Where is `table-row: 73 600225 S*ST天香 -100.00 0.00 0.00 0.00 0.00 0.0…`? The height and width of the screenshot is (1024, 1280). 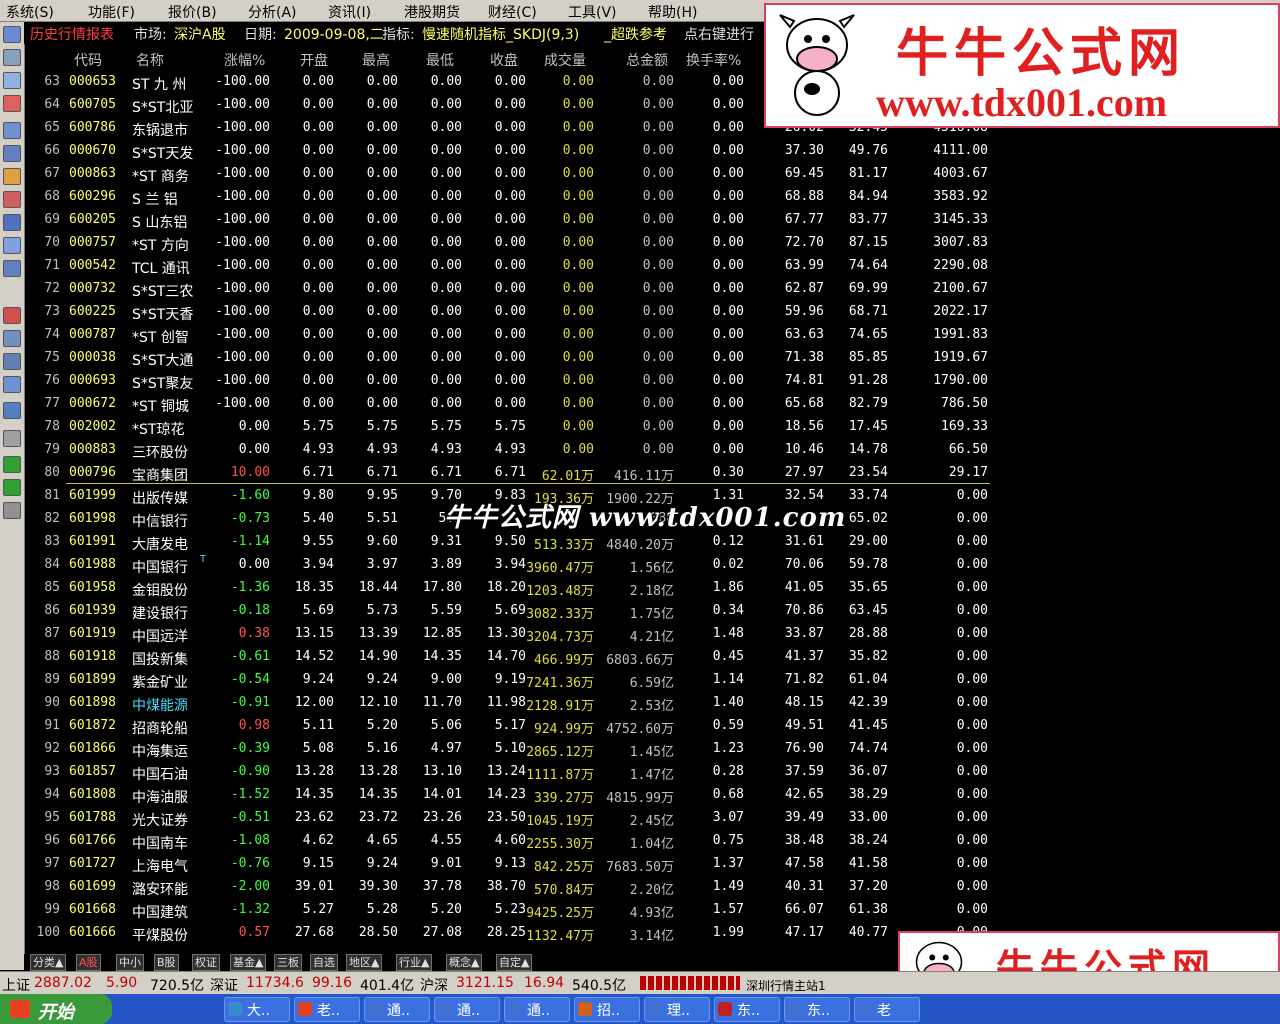 table-row: 73 600225 S*ST天香 -100.00 0.00 0.00 0.00 0.00 0.0… is located at coordinates (514, 312).